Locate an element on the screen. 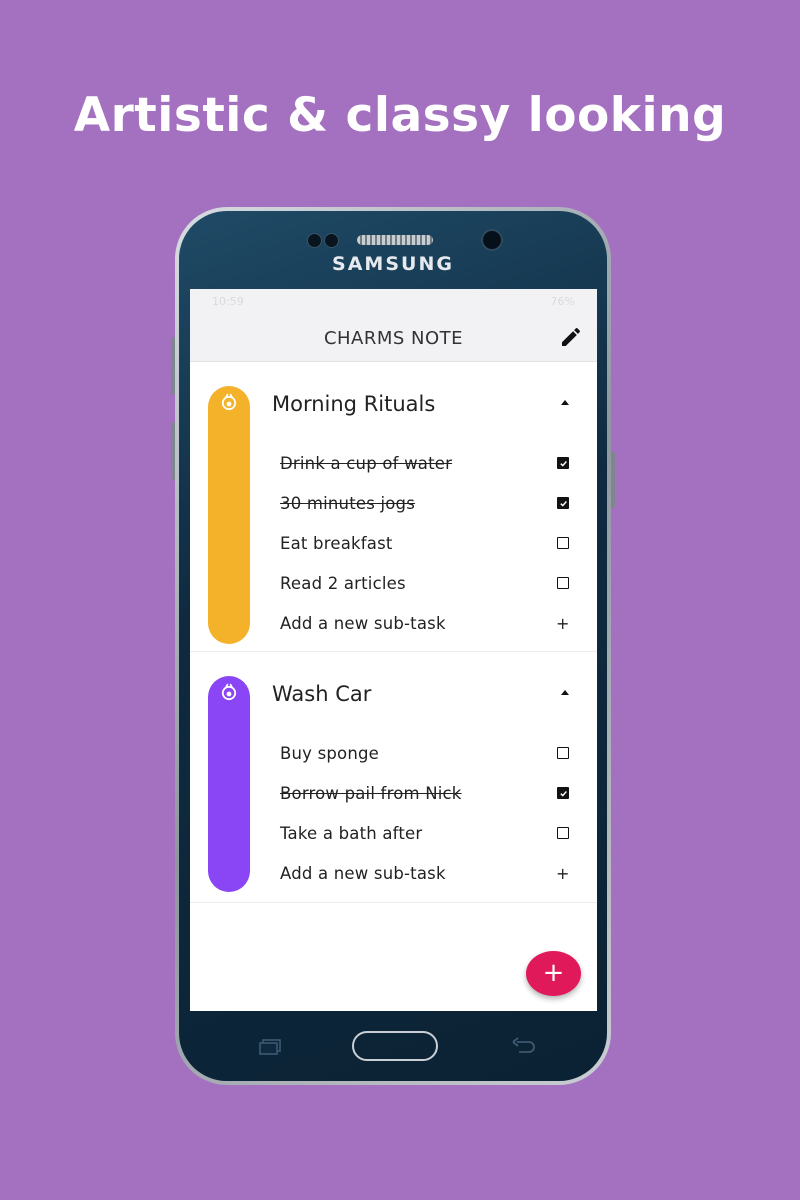 This screenshot has width=800, height=1200. status-bar: 10:59 76% is located at coordinates (393, 301).